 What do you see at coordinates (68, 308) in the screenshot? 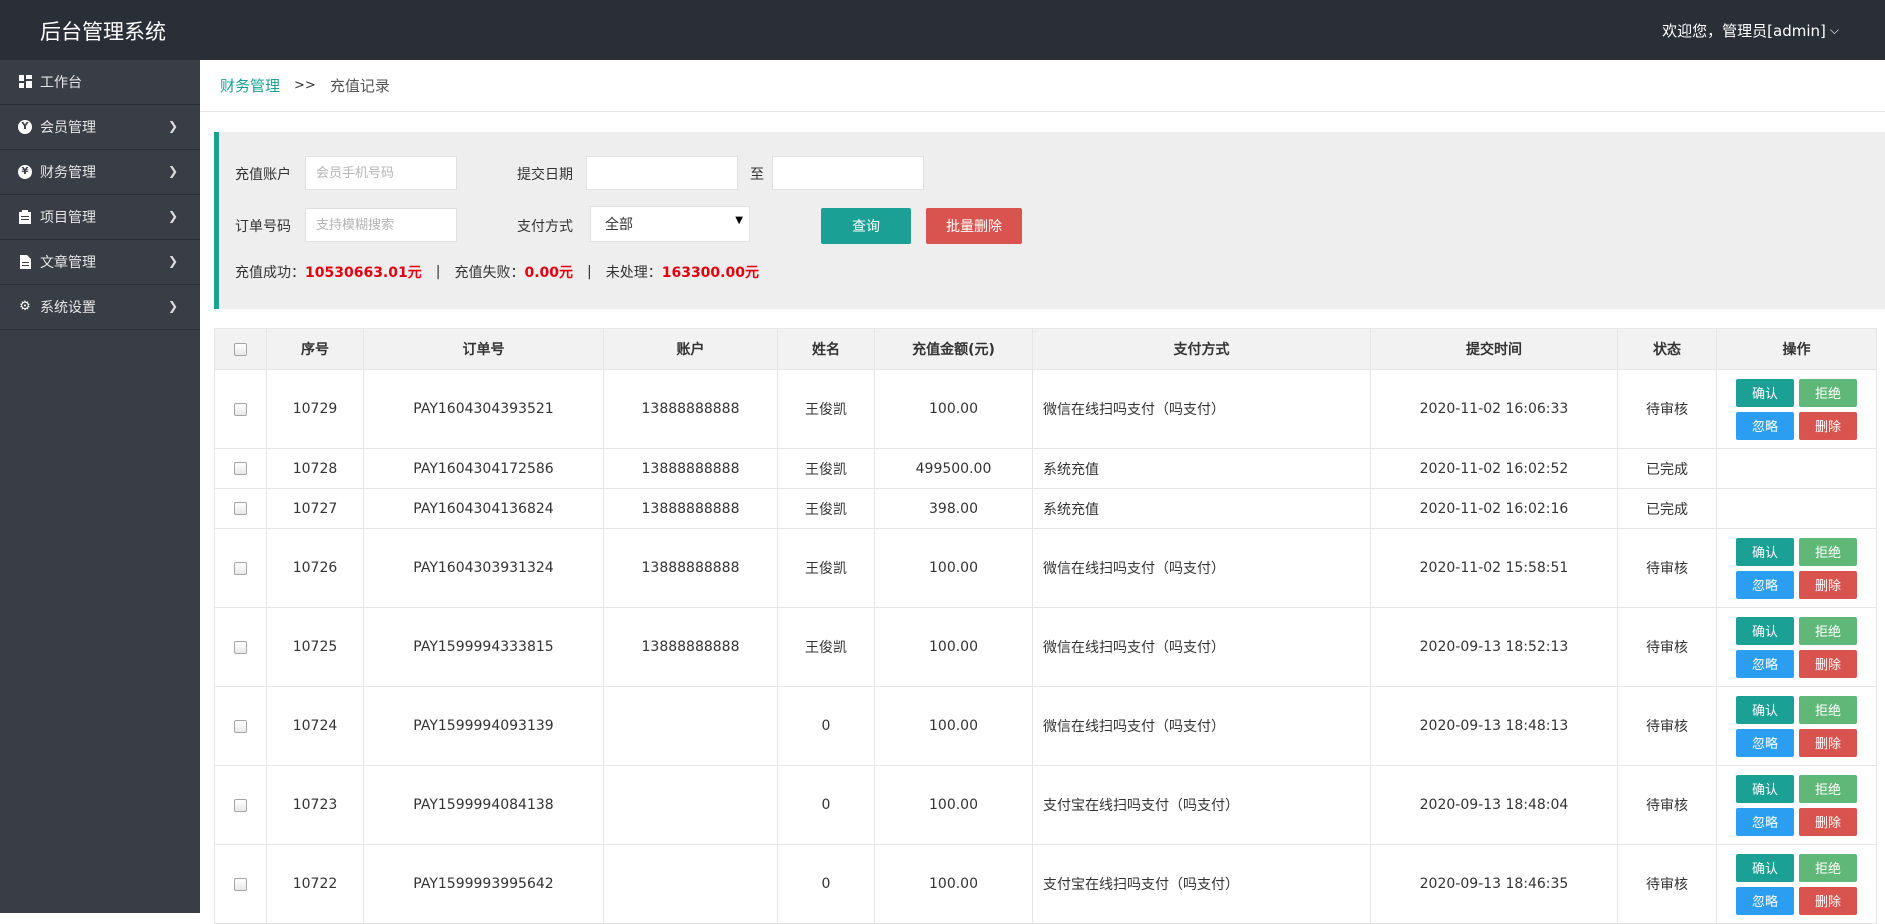
I see `sidebar-item-label: 系统设置` at bounding box center [68, 308].